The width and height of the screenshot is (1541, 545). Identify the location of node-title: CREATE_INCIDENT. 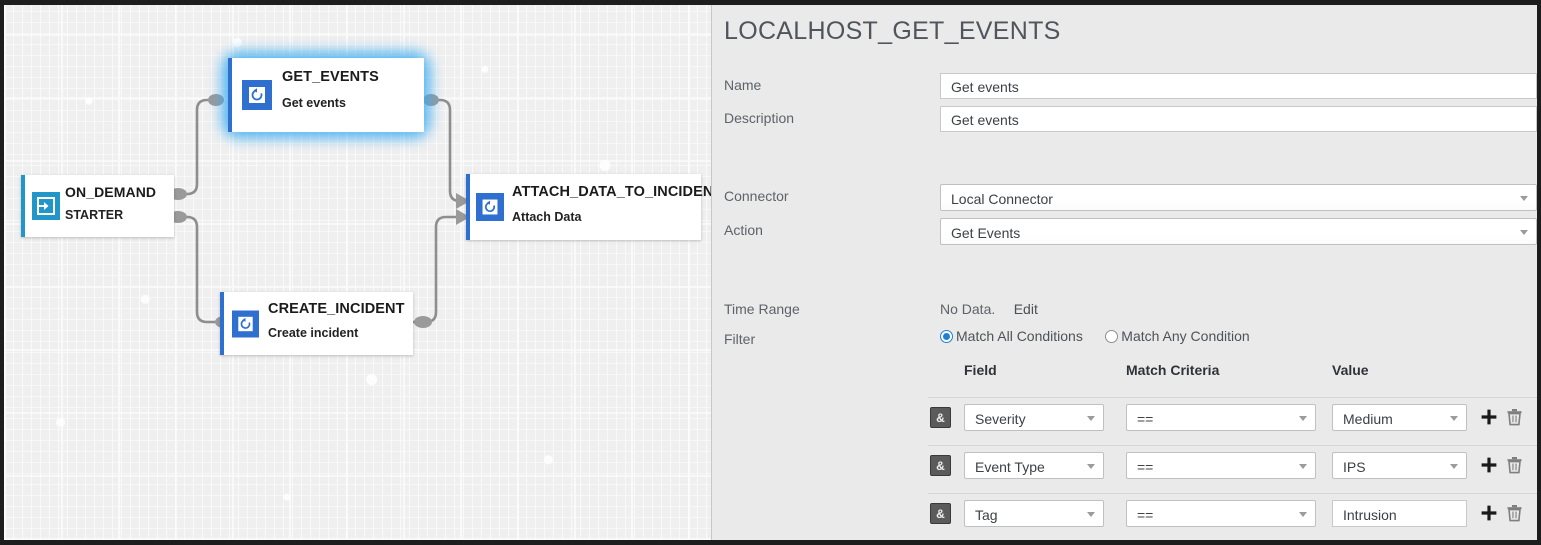
(336, 309).